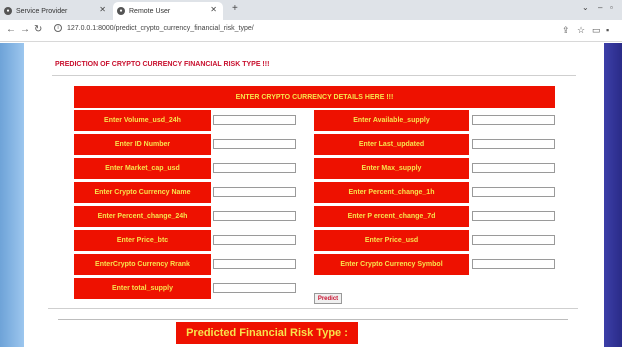 Image resolution: width=622 pixels, height=347 pixels. What do you see at coordinates (142, 192) in the screenshot?
I see `label-crypto-currency-name: Enter Crypto Currency Name` at bounding box center [142, 192].